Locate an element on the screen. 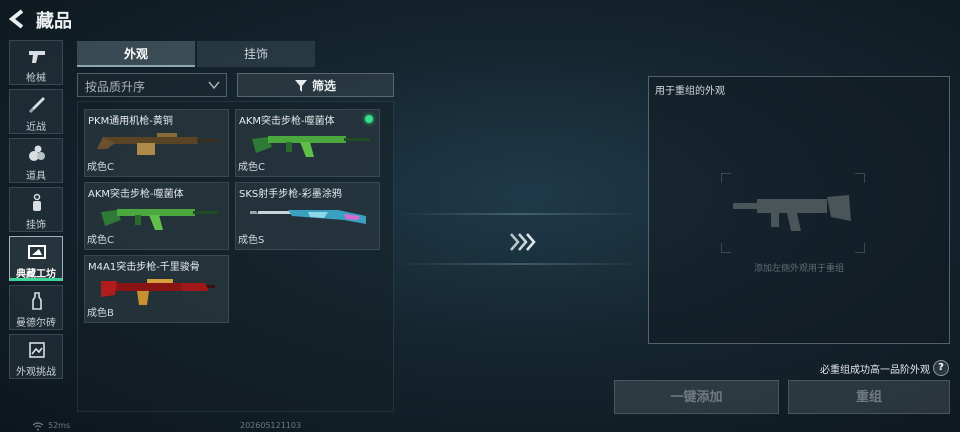 Image resolution: width=960 pixels, height=432 pixels. rifle-placeholder-icon is located at coordinates (792, 213).